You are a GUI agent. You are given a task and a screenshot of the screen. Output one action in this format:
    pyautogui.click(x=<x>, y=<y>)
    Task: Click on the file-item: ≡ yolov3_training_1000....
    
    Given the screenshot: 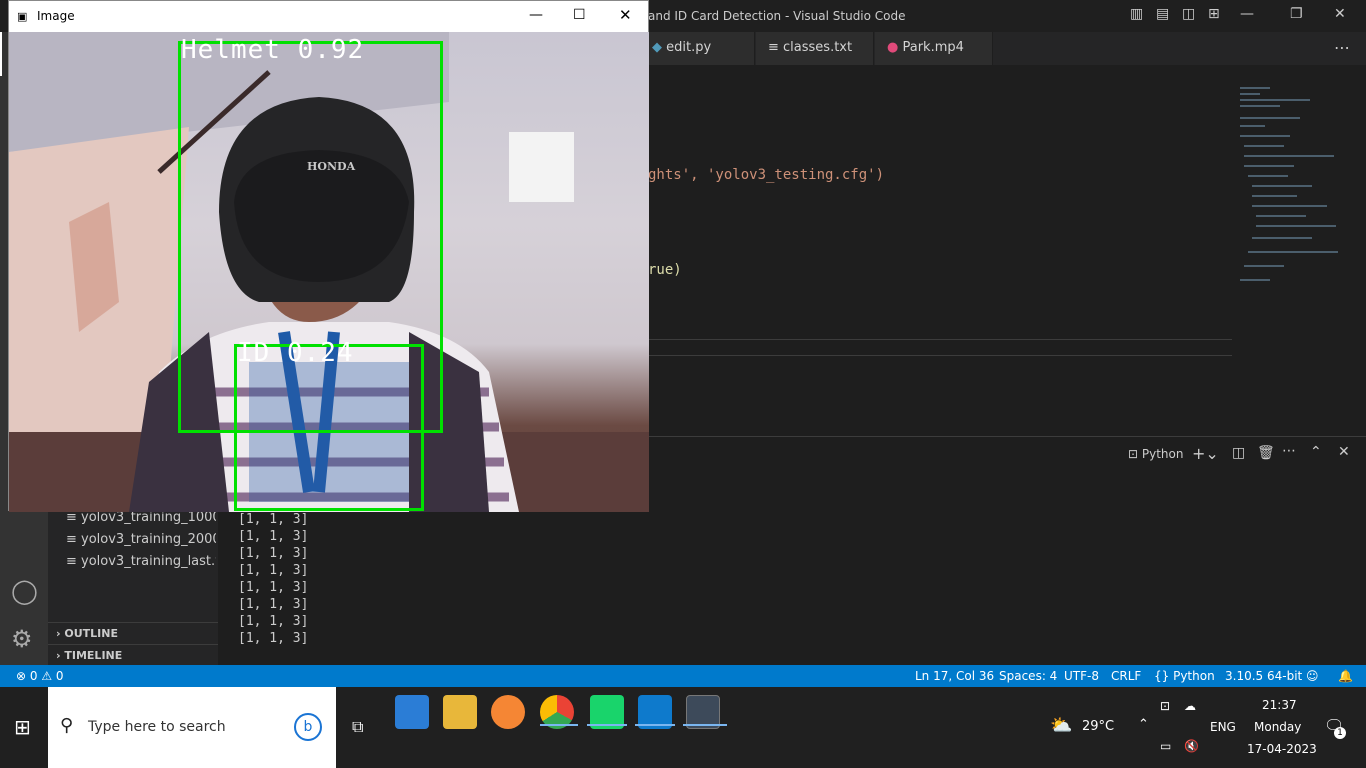 What is the action you would take?
    pyautogui.click(x=141, y=517)
    